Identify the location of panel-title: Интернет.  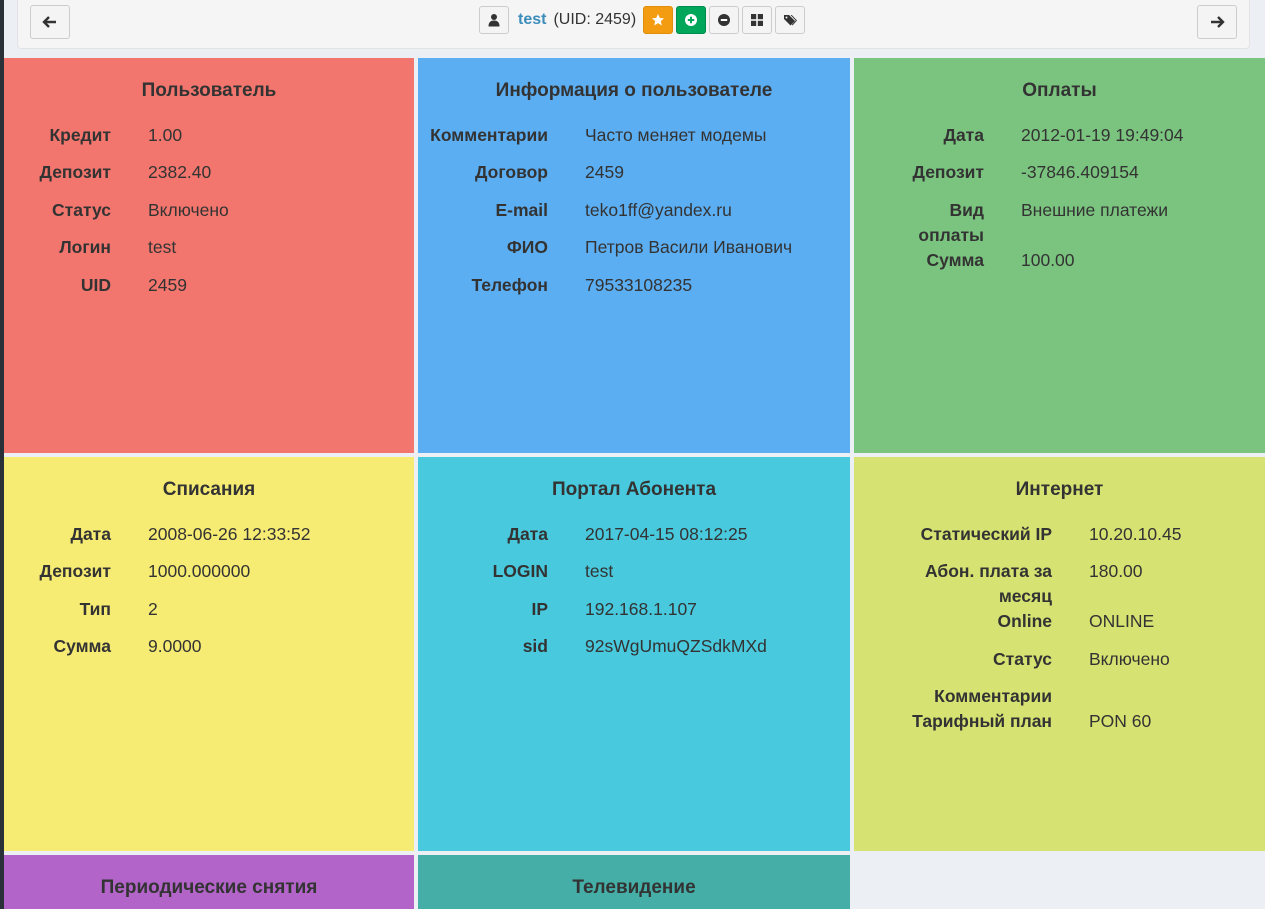
(1059, 489).